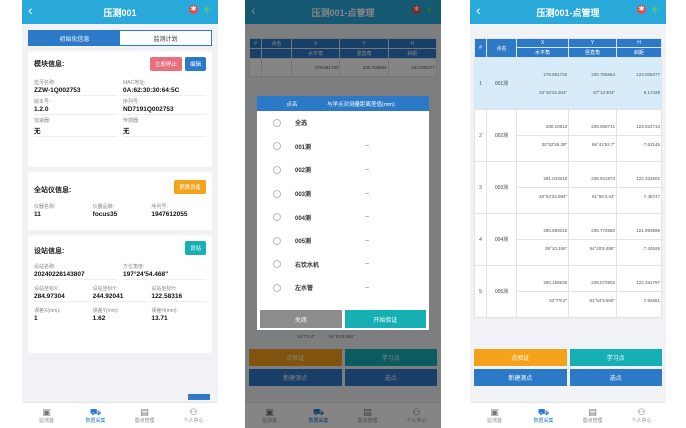  I want to click on field-mac: MAC地址: 0A:62:30:30:64:5C, so click(164, 86).